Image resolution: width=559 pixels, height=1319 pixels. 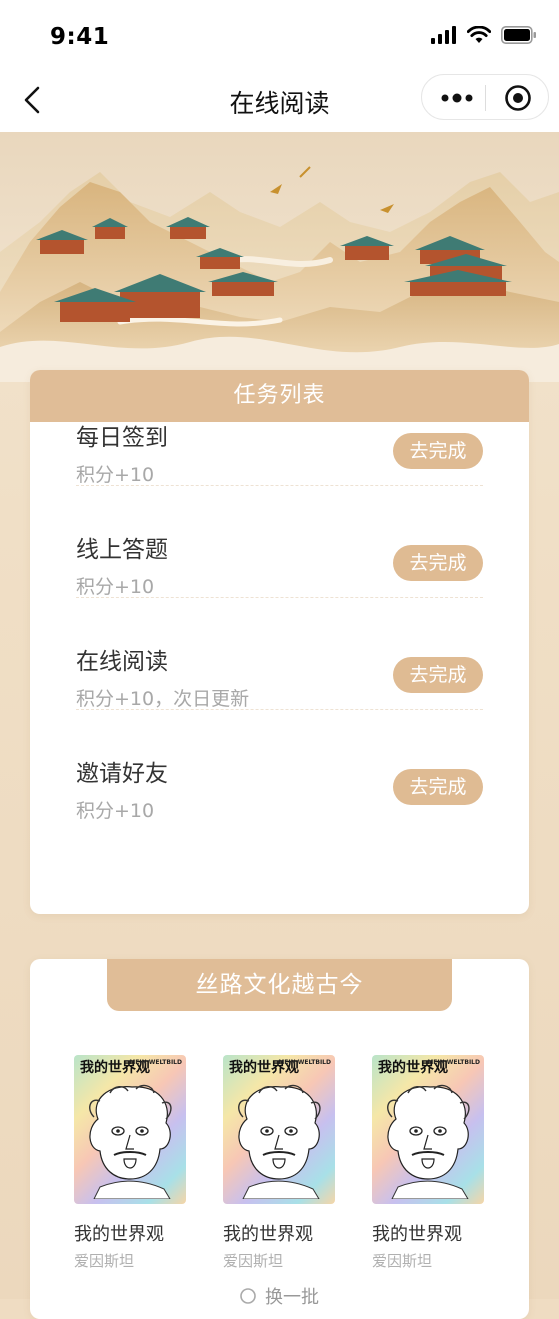 What do you see at coordinates (279, 101) in the screenshot?
I see `navigation-bar: 在线阅读` at bounding box center [279, 101].